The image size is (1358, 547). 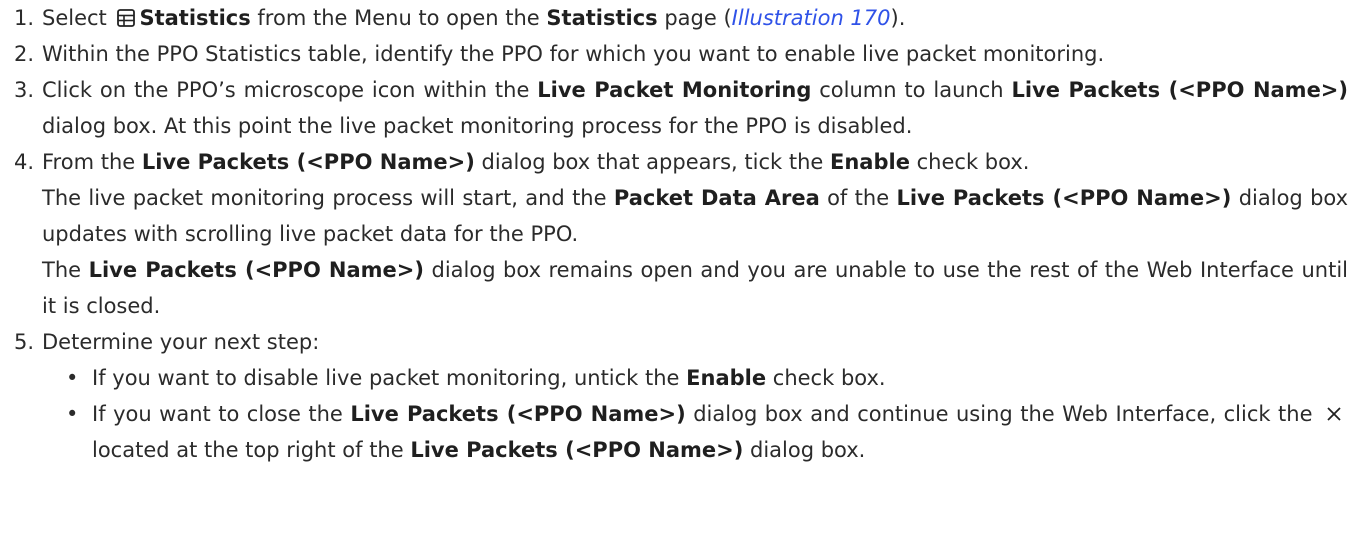 What do you see at coordinates (181, 342) in the screenshot?
I see `step-text: Determine your next step:` at bounding box center [181, 342].